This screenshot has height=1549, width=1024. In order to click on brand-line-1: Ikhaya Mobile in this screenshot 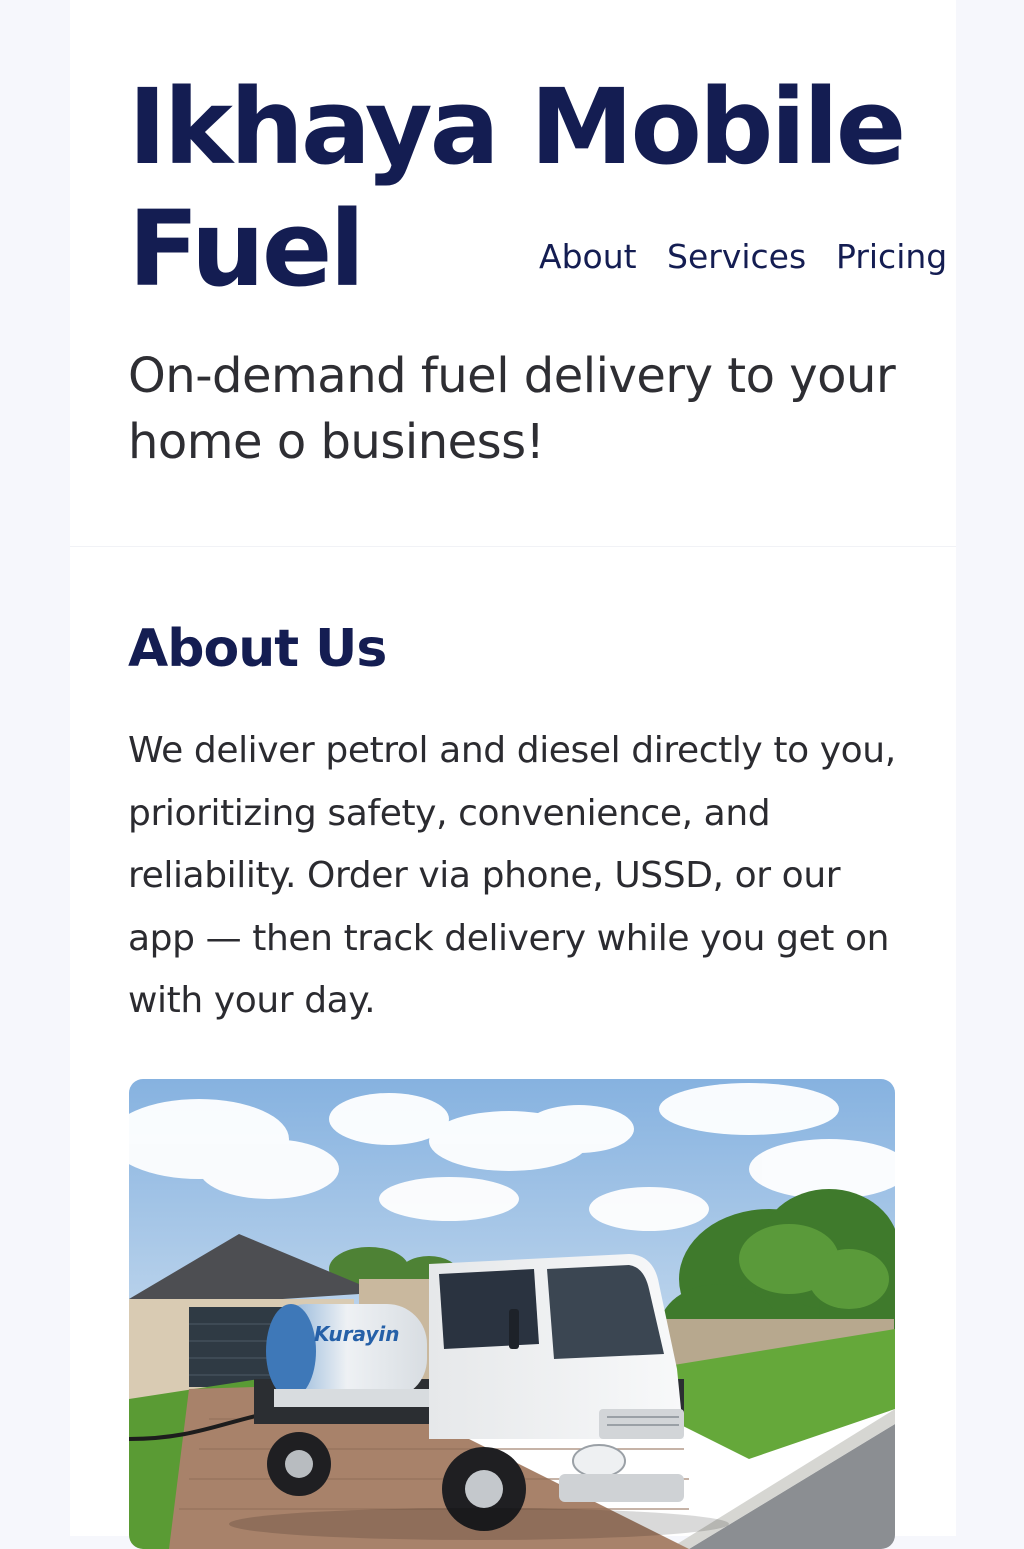, I will do `click(517, 127)`.